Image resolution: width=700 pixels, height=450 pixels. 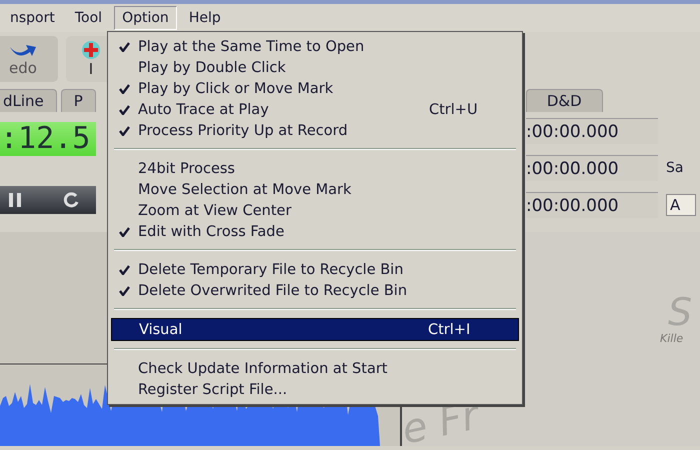 I want to click on menu-item: Check Update Information at Start, so click(x=315, y=368).